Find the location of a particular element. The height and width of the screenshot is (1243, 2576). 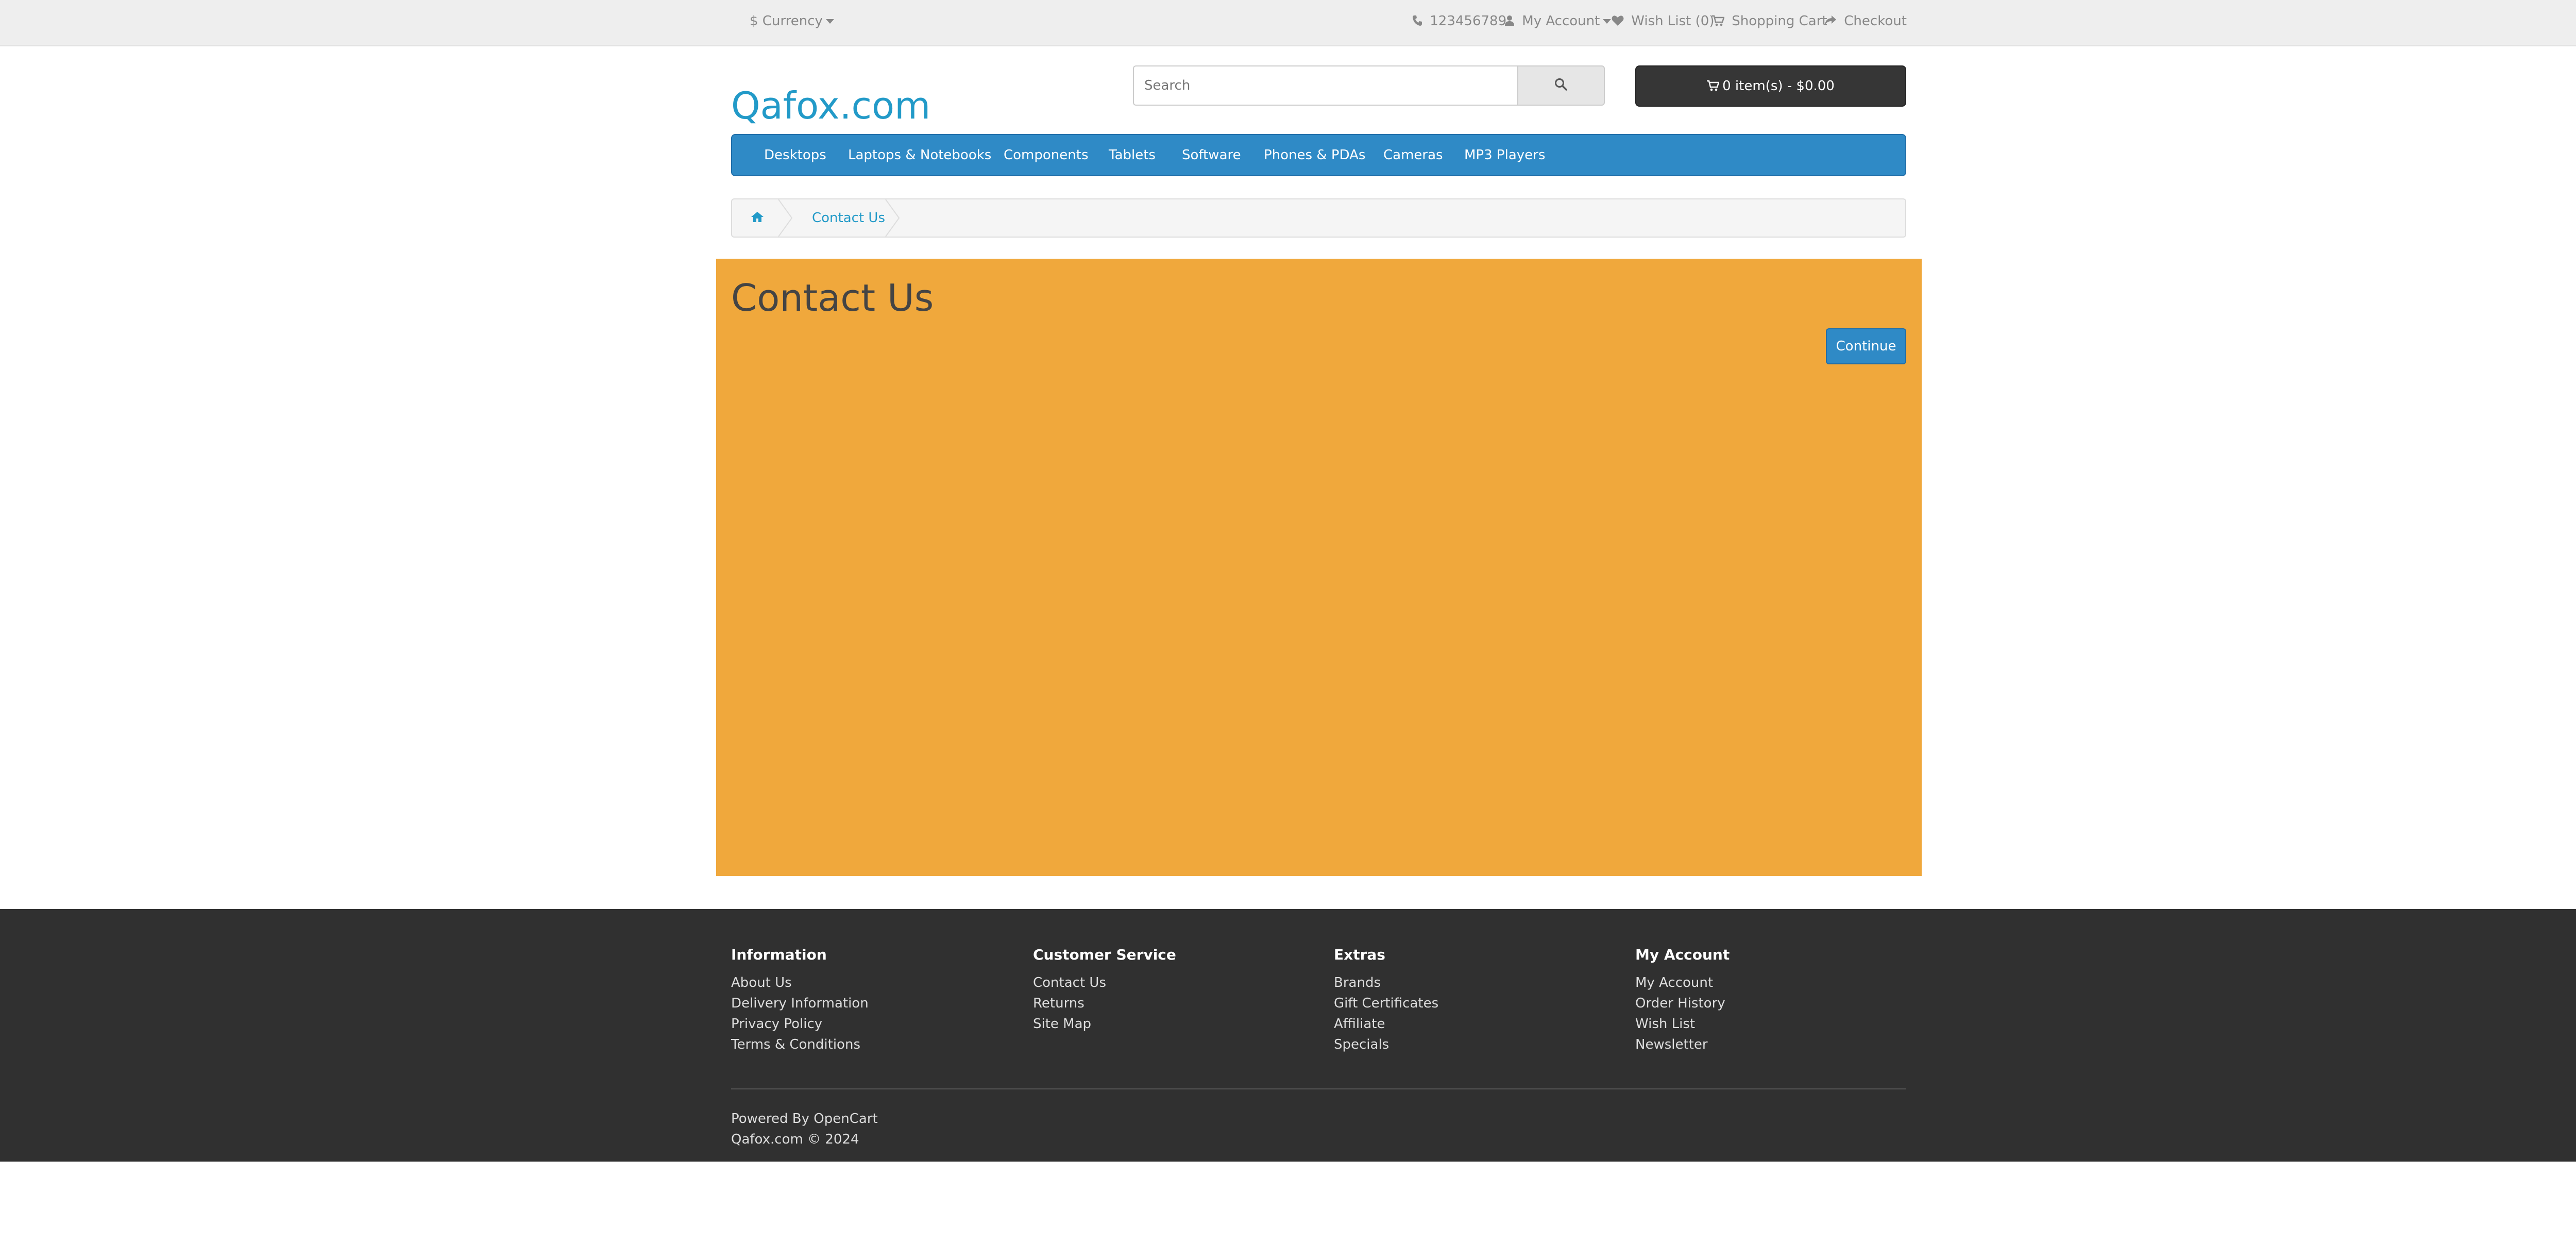

breadcrumb: Contact Us is located at coordinates (1318, 218).